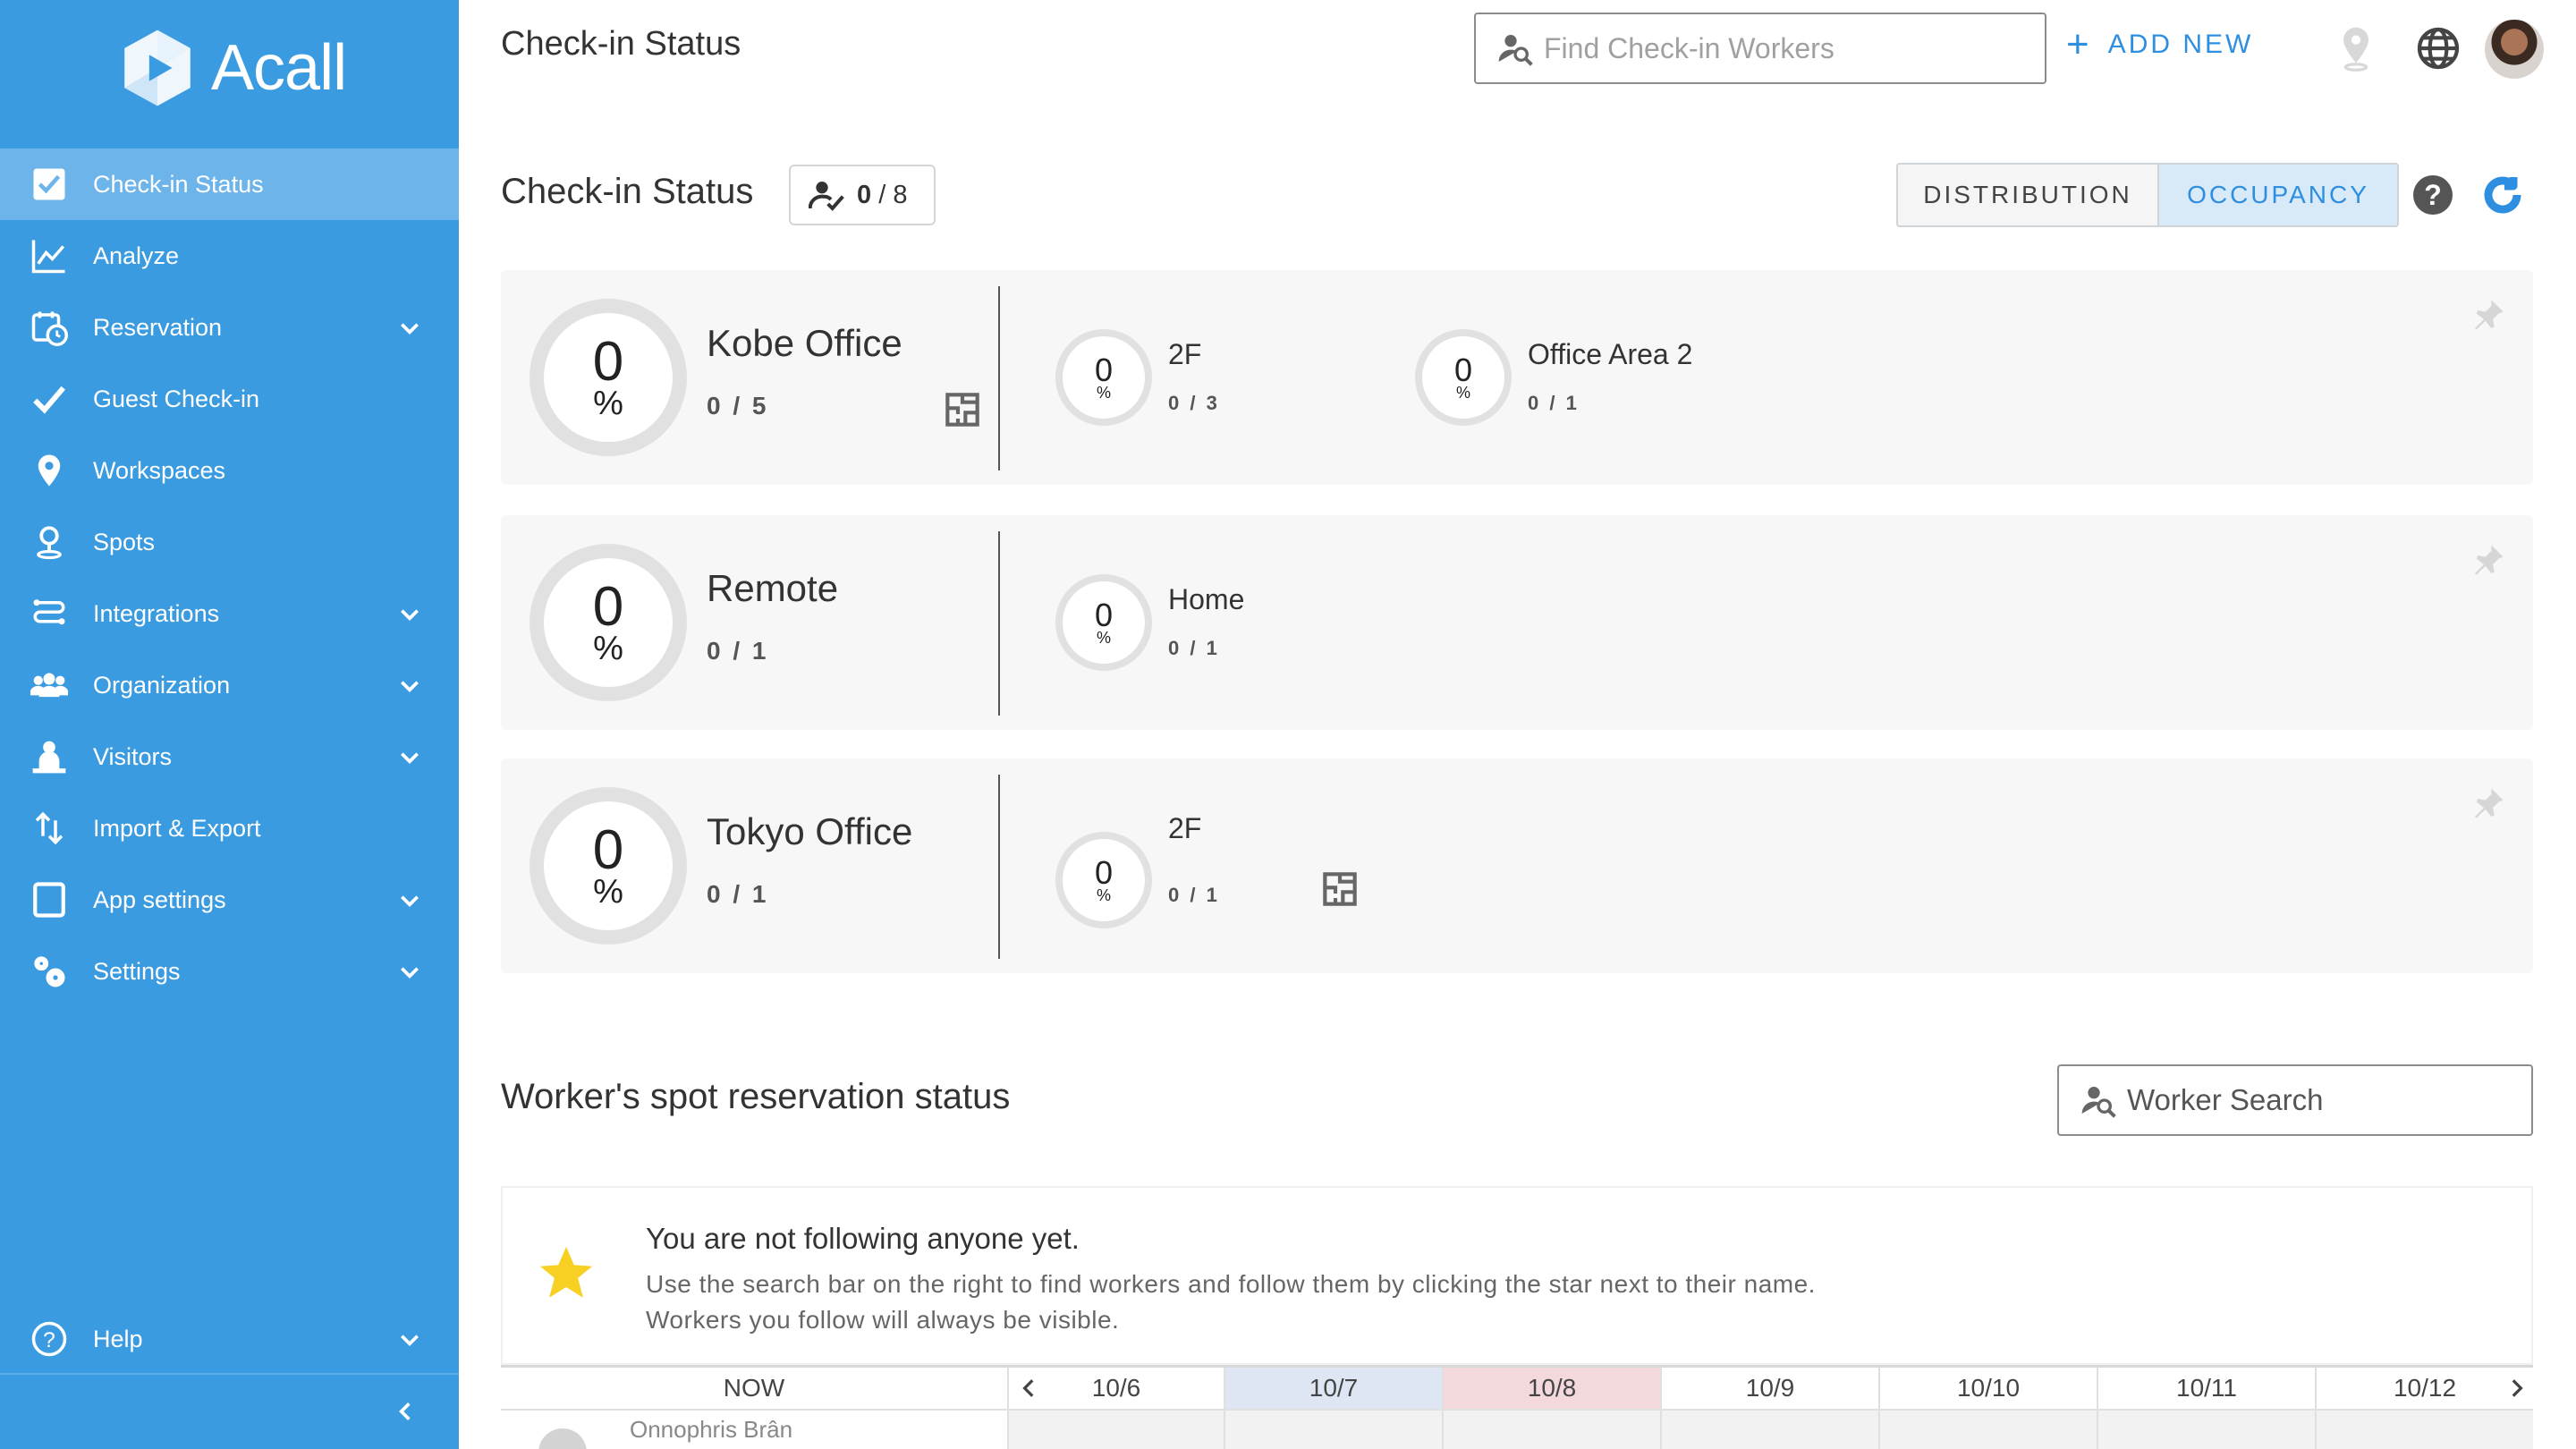  I want to click on checkmark-icon, so click(49, 398).